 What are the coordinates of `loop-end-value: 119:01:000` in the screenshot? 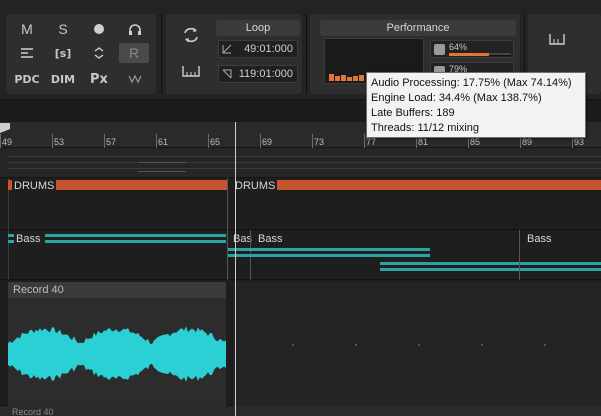 It's located at (265, 74).